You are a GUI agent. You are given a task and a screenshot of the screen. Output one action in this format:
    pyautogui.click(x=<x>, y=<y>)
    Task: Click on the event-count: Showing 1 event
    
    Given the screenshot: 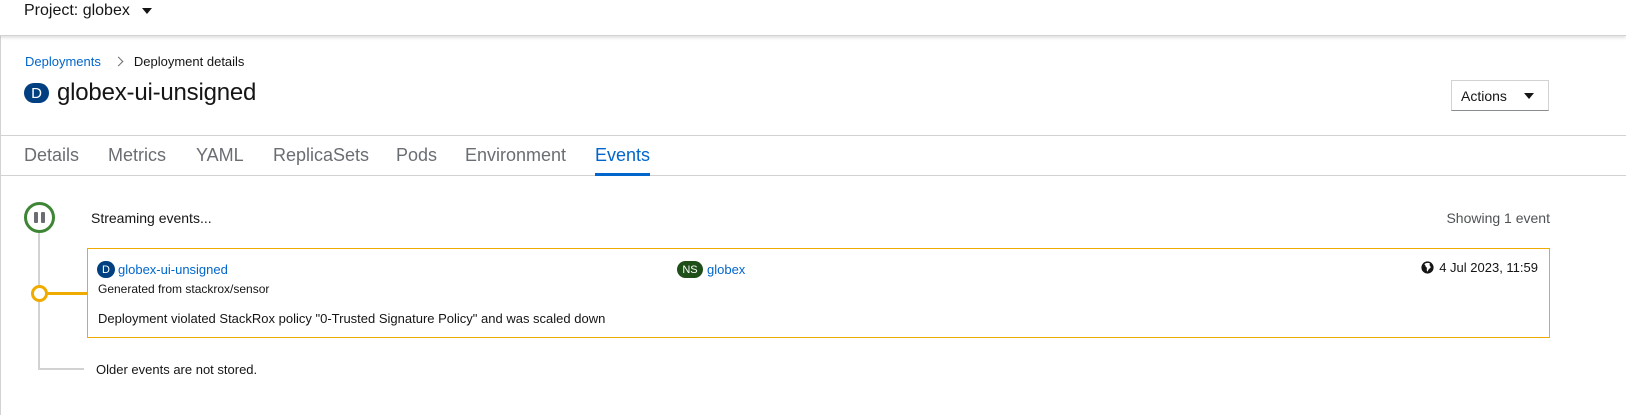 What is the action you would take?
    pyautogui.click(x=1498, y=218)
    